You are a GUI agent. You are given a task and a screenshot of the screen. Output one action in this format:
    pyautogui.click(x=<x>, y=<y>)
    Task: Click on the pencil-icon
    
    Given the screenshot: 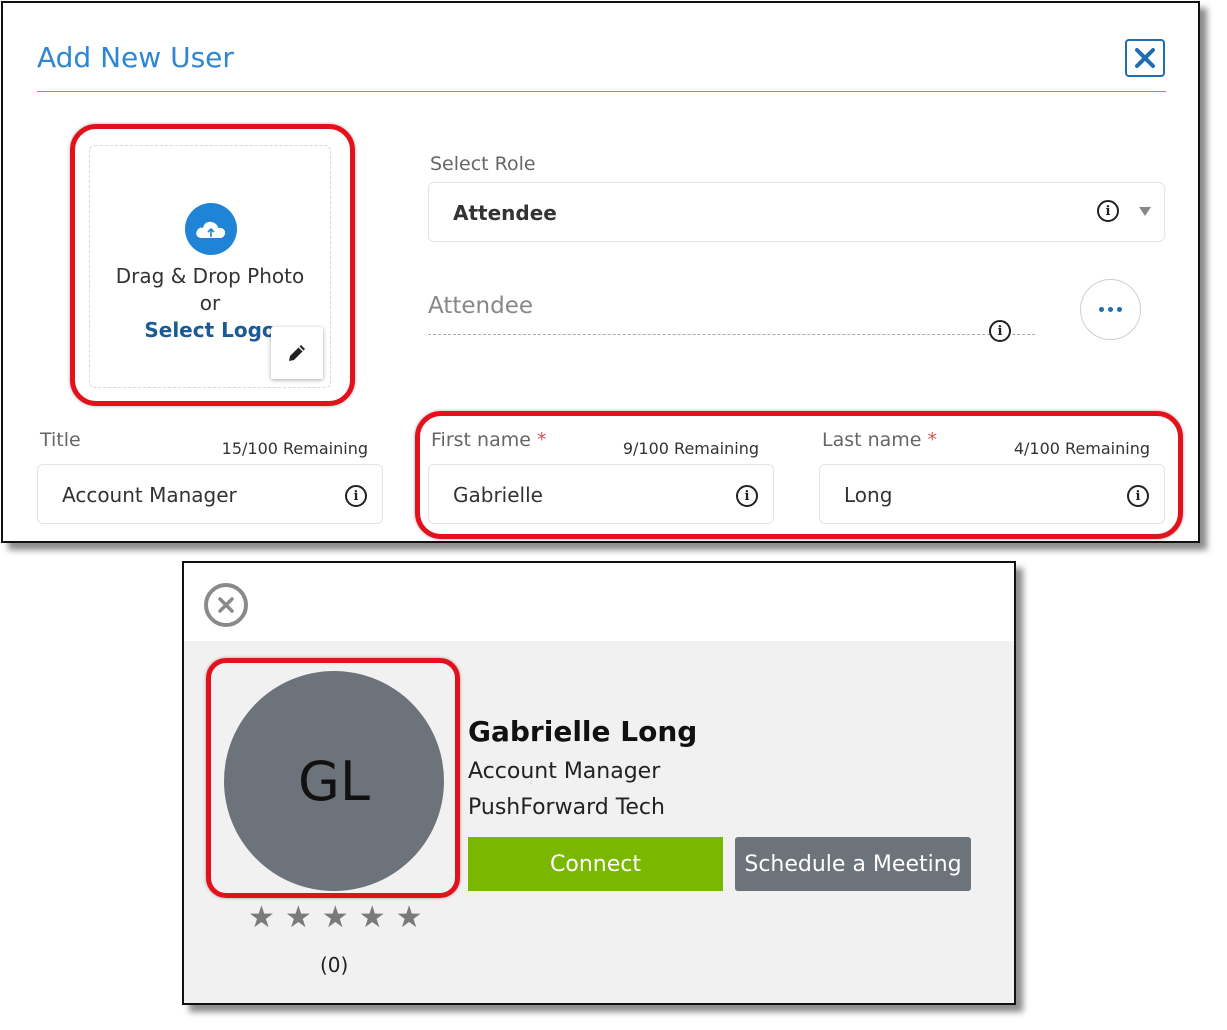 What is the action you would take?
    pyautogui.click(x=297, y=353)
    